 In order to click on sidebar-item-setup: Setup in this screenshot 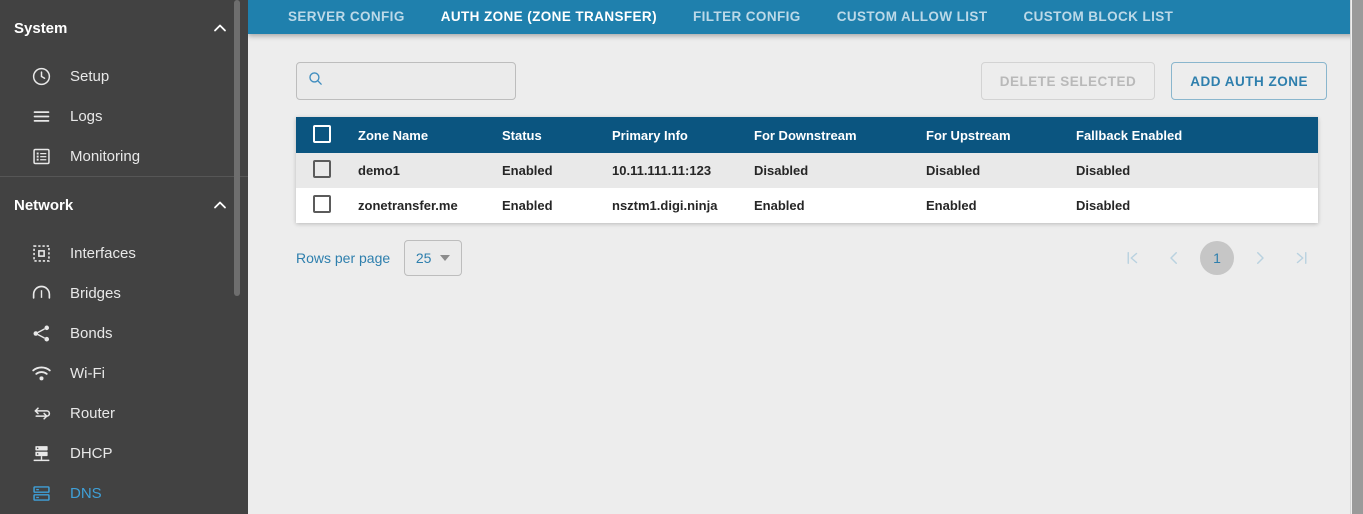, I will do `click(124, 76)`.